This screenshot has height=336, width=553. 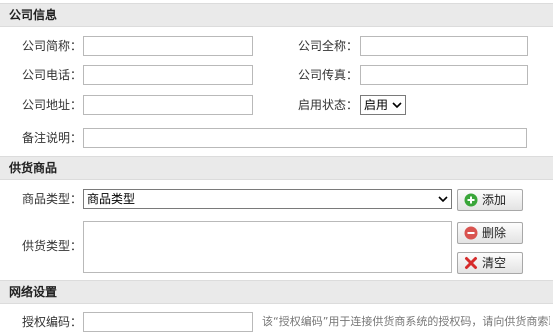 I want to click on remark-input, so click(x=305, y=138).